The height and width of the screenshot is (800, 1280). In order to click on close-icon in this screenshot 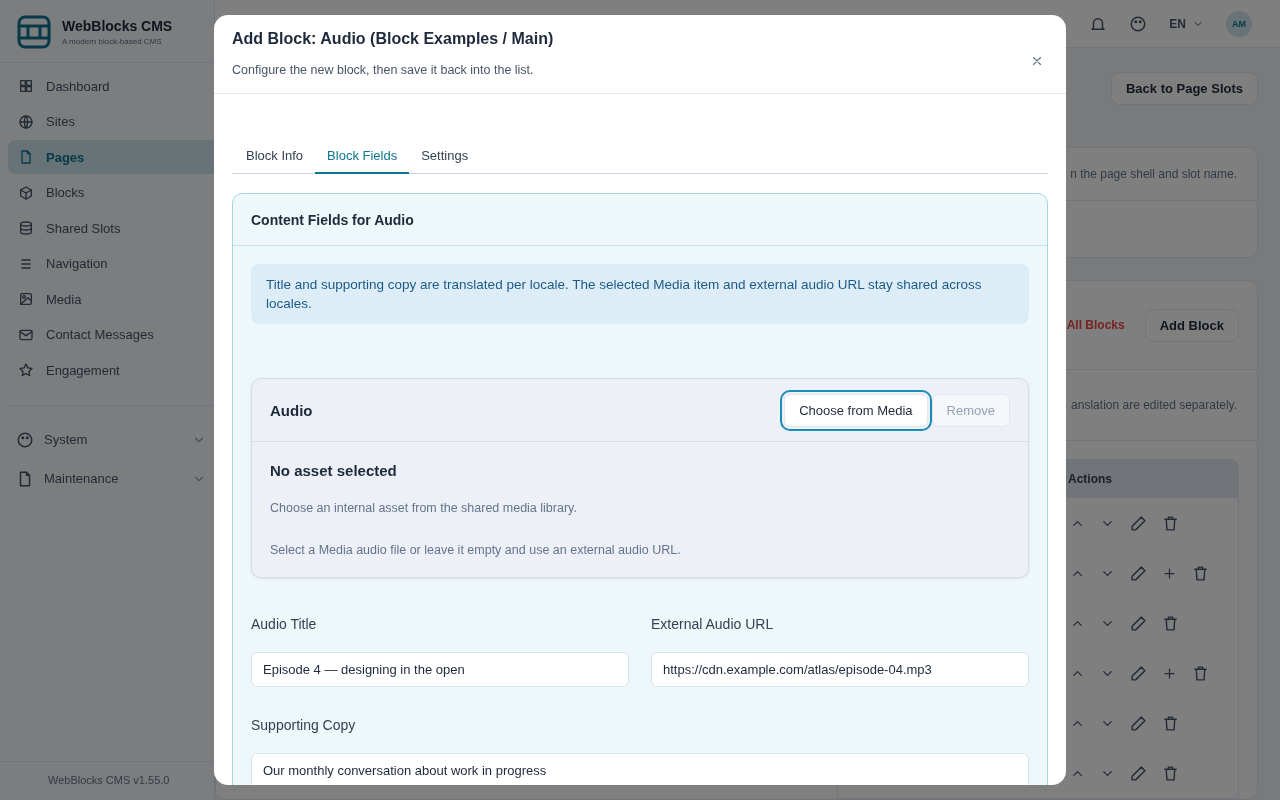, I will do `click(1037, 61)`.